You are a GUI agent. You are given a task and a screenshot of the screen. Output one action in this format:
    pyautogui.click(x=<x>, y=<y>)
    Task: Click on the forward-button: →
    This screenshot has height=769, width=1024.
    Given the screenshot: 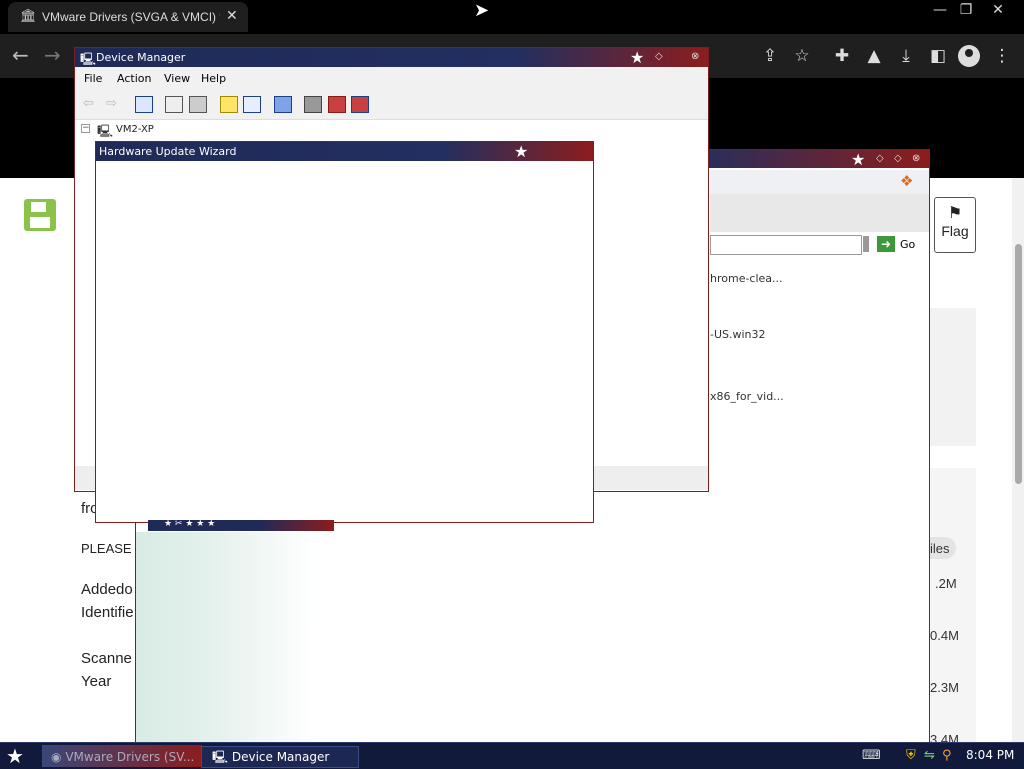 What is the action you would take?
    pyautogui.click(x=52, y=55)
    